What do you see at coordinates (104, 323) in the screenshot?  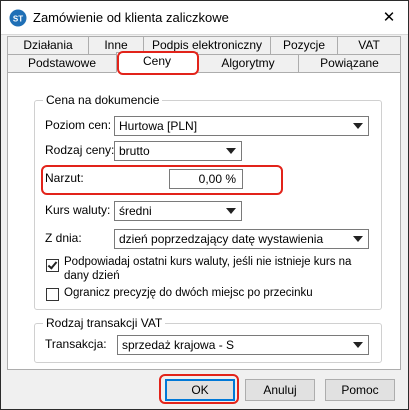 I see `vat-group-title: Rodzaj transakcji VAT` at bounding box center [104, 323].